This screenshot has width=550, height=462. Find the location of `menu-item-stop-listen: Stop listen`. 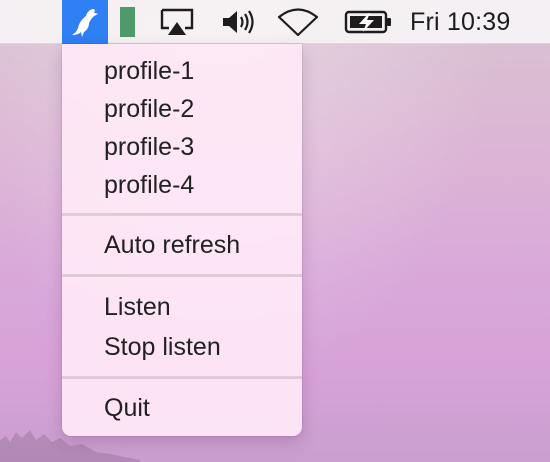

menu-item-stop-listen: Stop listen is located at coordinates (182, 347).